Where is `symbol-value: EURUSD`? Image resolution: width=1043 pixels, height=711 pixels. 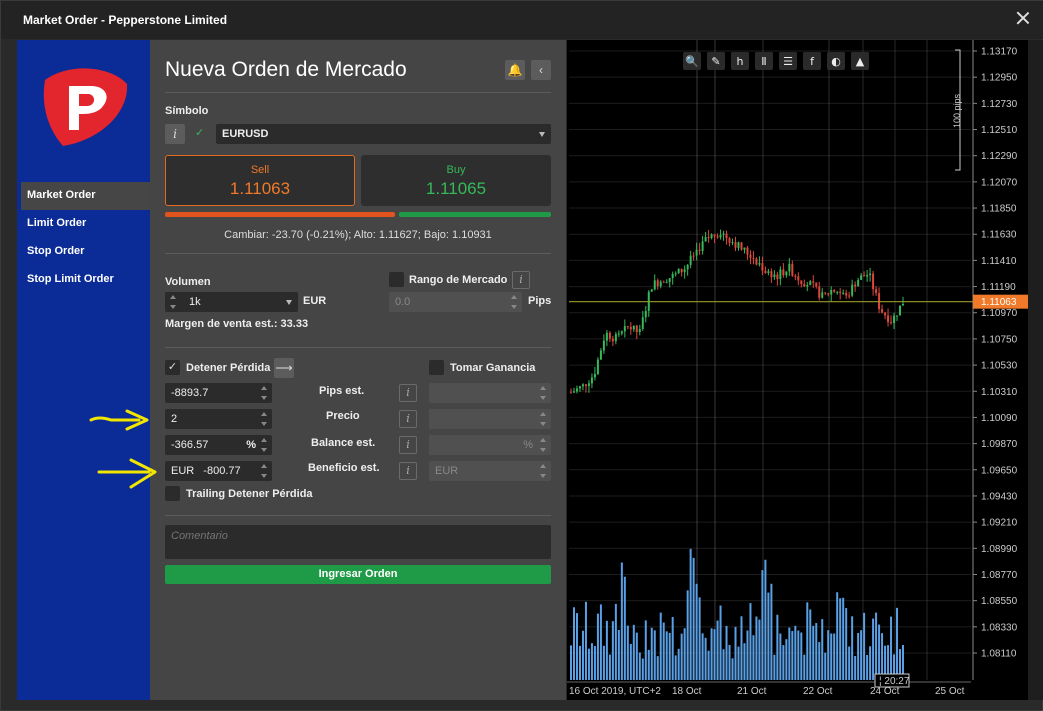
symbol-value: EURUSD is located at coordinates (245, 134).